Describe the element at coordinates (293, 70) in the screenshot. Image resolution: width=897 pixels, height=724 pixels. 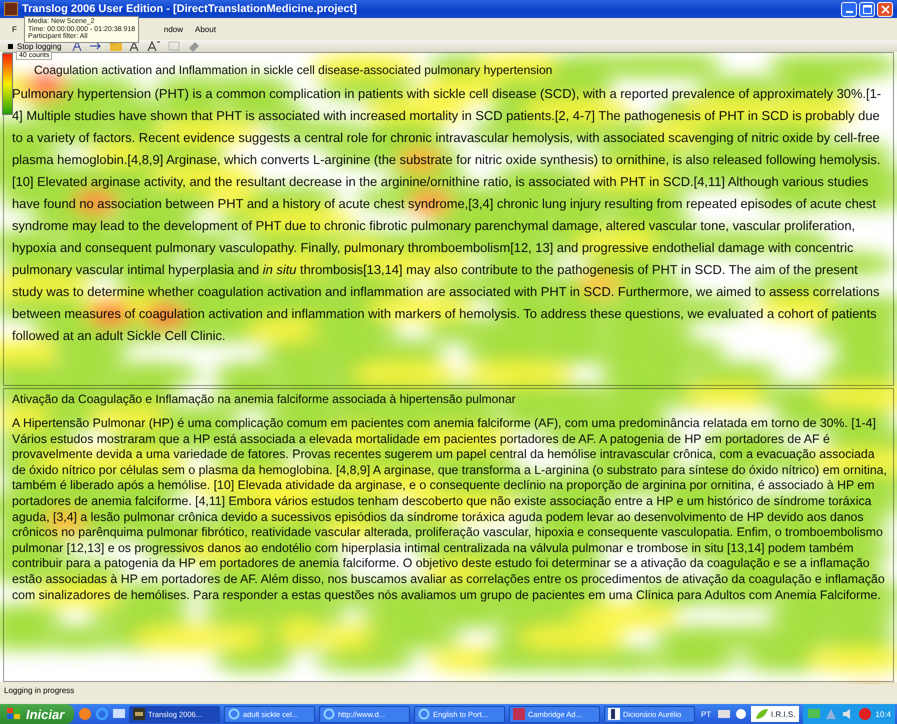
I see `source-title: Coagulation activation and Inflammation in sickle cell disease-associated pulmonary hypertension` at that location.